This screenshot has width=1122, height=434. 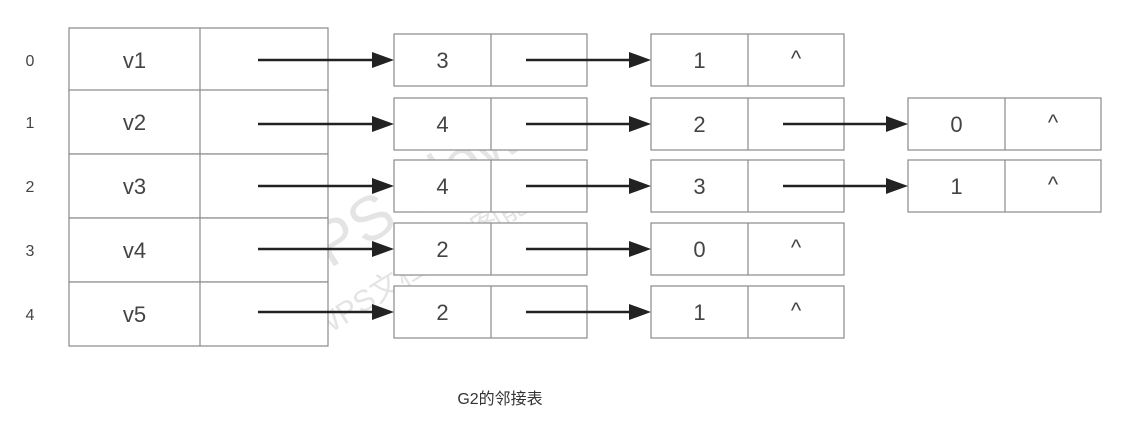 I want to click on vertex-name: v1, so click(x=134, y=60).